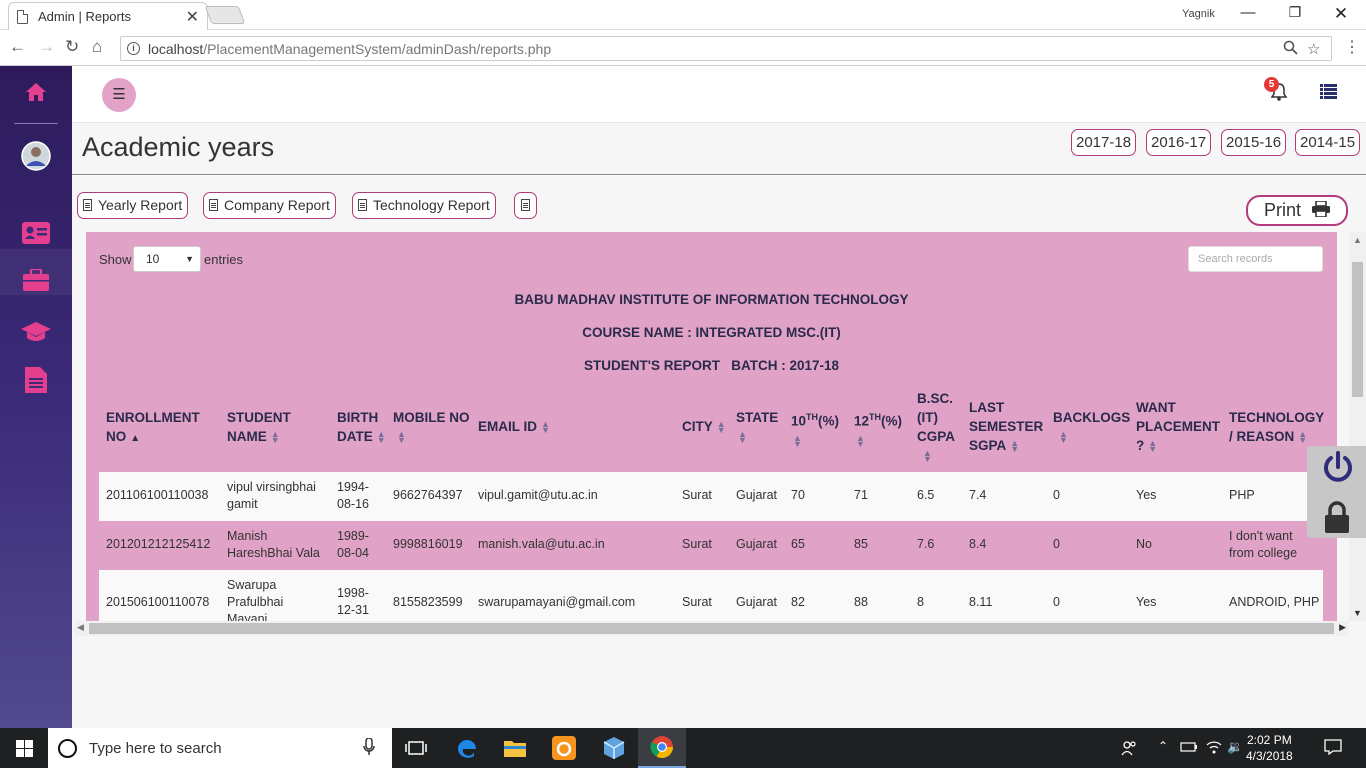 The image size is (1366, 768). What do you see at coordinates (153, 417) in the screenshot?
I see `col-label: ENROLLMENT` at bounding box center [153, 417].